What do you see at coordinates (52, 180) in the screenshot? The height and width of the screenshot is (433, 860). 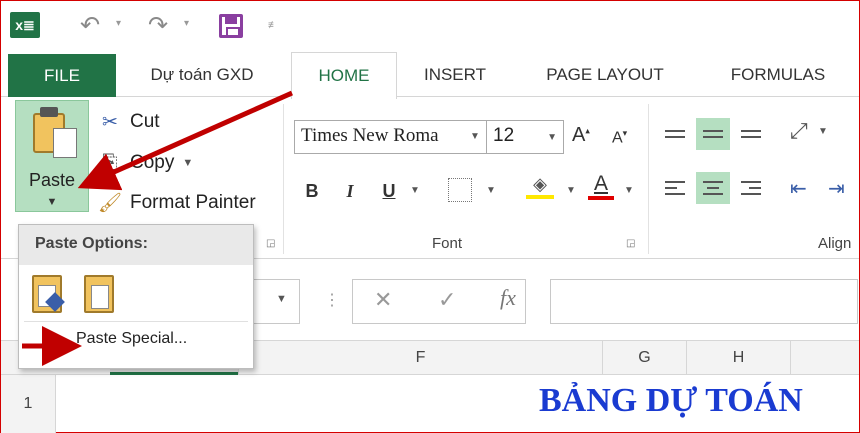 I see `paste-label: Paste` at bounding box center [52, 180].